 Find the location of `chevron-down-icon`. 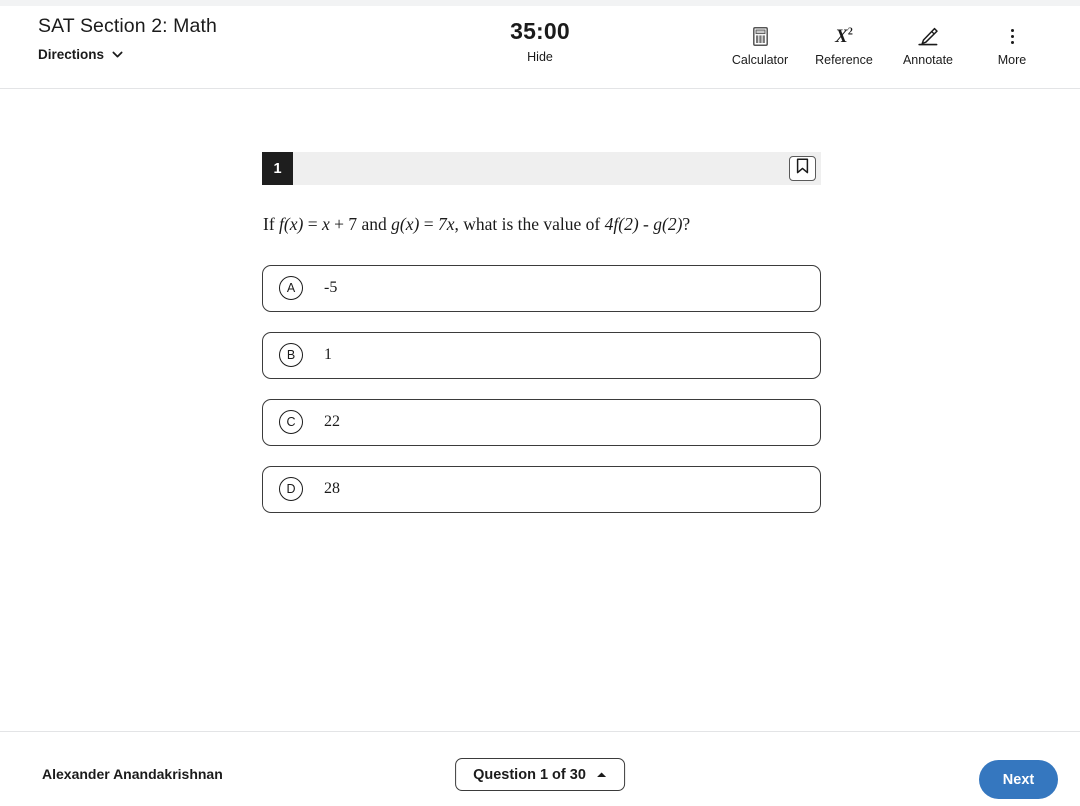

chevron-down-icon is located at coordinates (117, 54).